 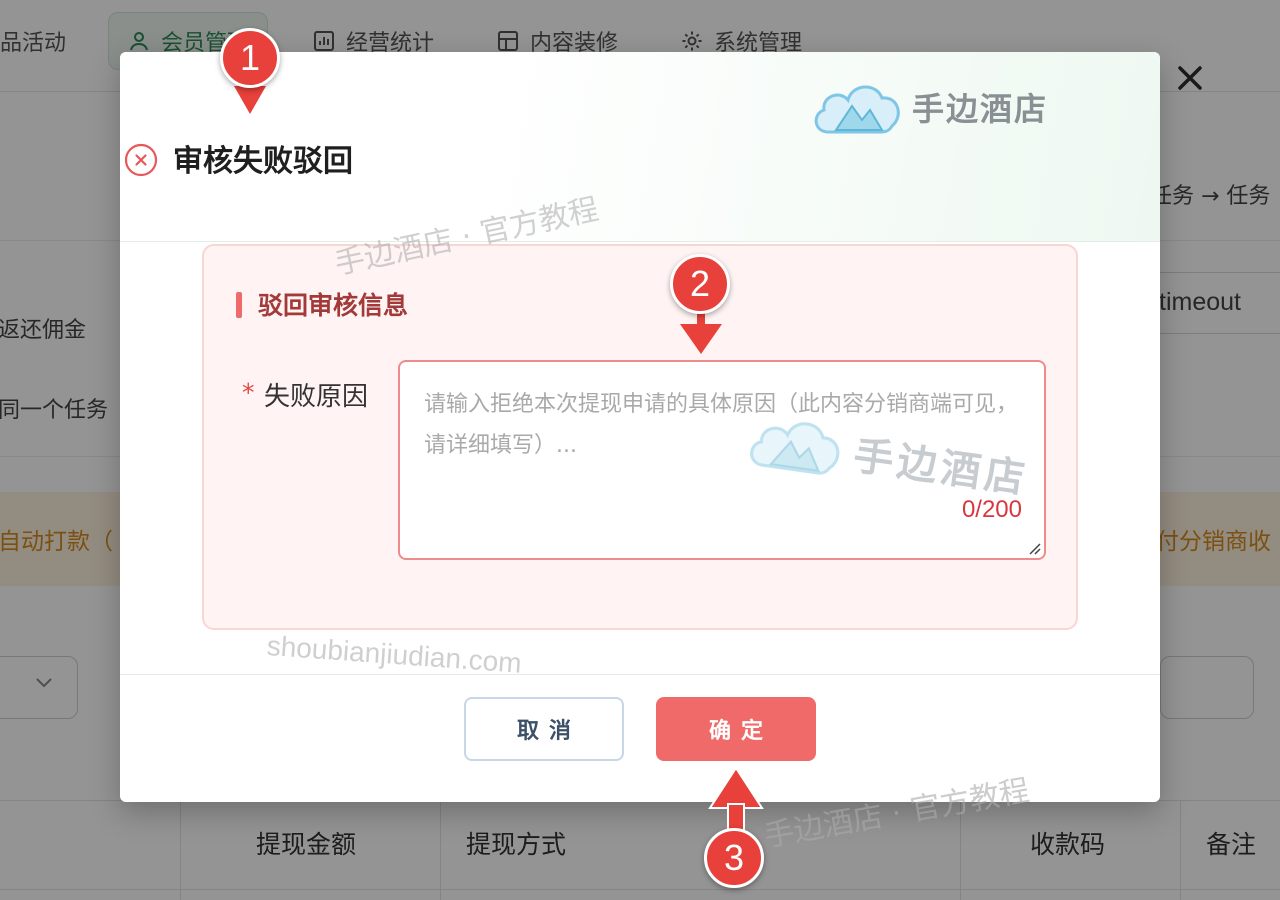 What do you see at coordinates (141, 160) in the screenshot?
I see `close-circle-icon` at bounding box center [141, 160].